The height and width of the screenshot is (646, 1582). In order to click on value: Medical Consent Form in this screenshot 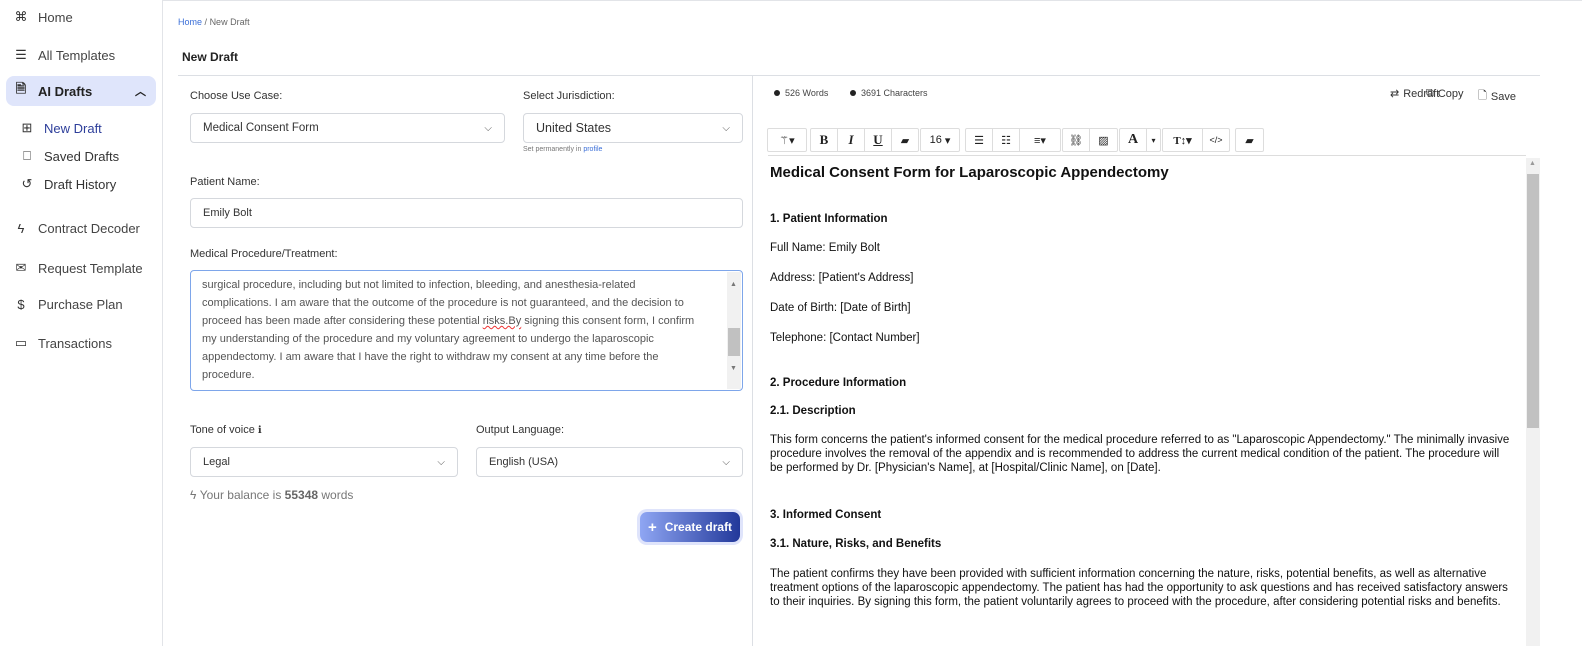, I will do `click(261, 128)`.